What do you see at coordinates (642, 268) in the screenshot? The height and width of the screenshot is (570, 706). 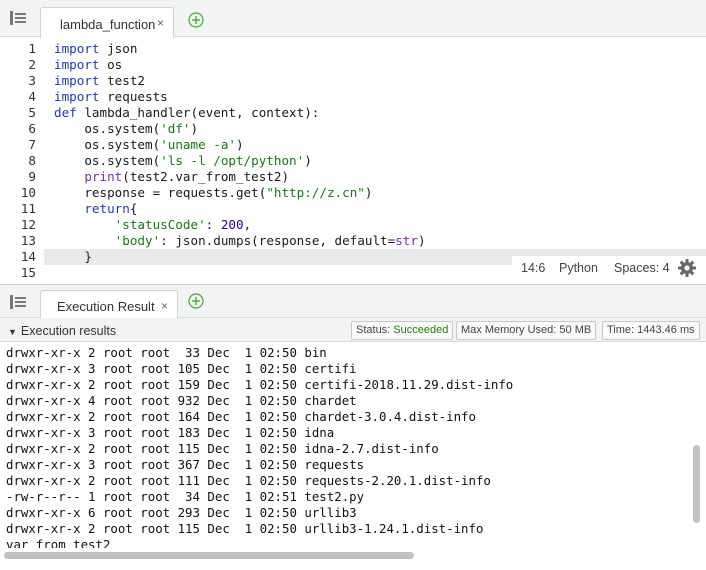 I see `indent-setting: Spaces: 4` at bounding box center [642, 268].